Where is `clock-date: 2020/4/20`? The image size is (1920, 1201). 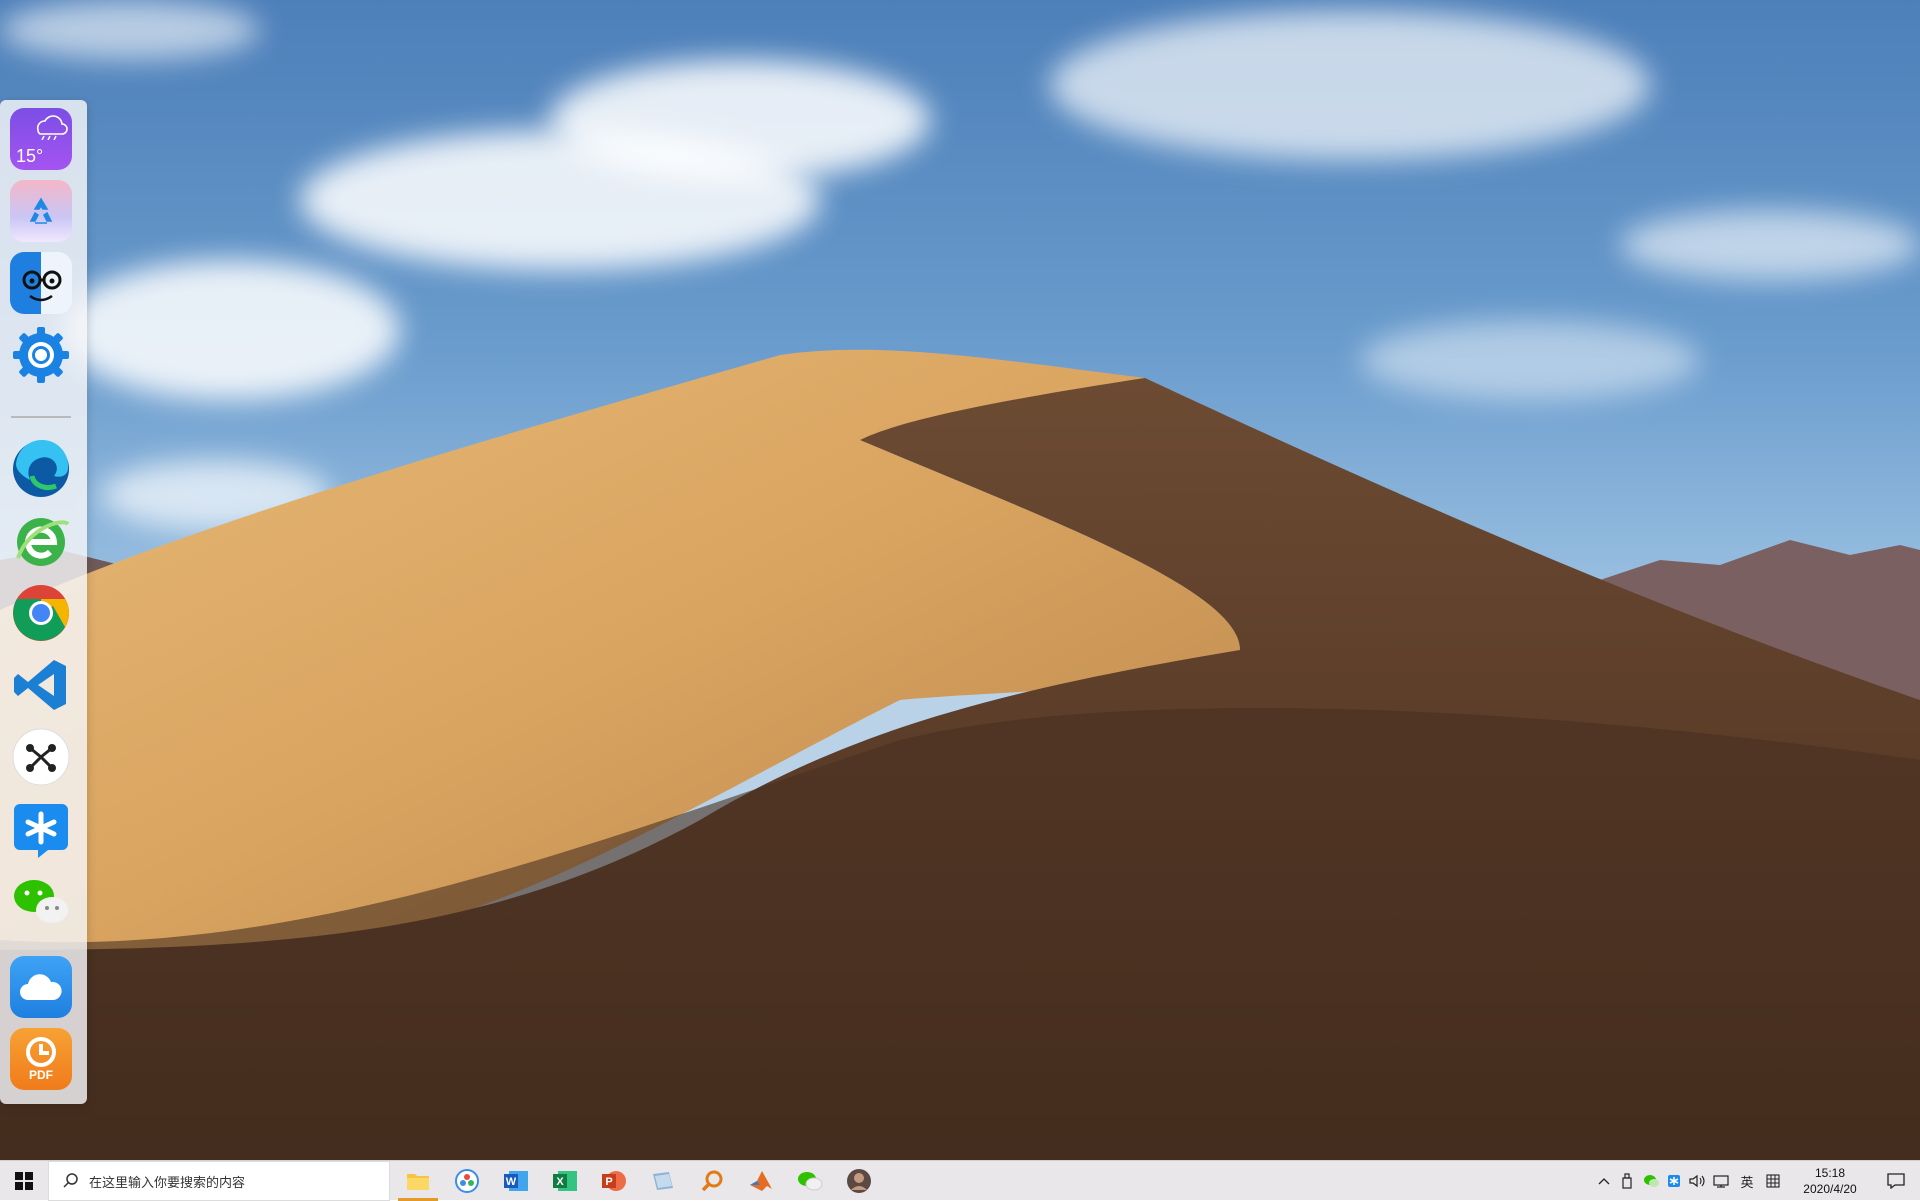
clock-date: 2020/4/20 is located at coordinates (1830, 1189).